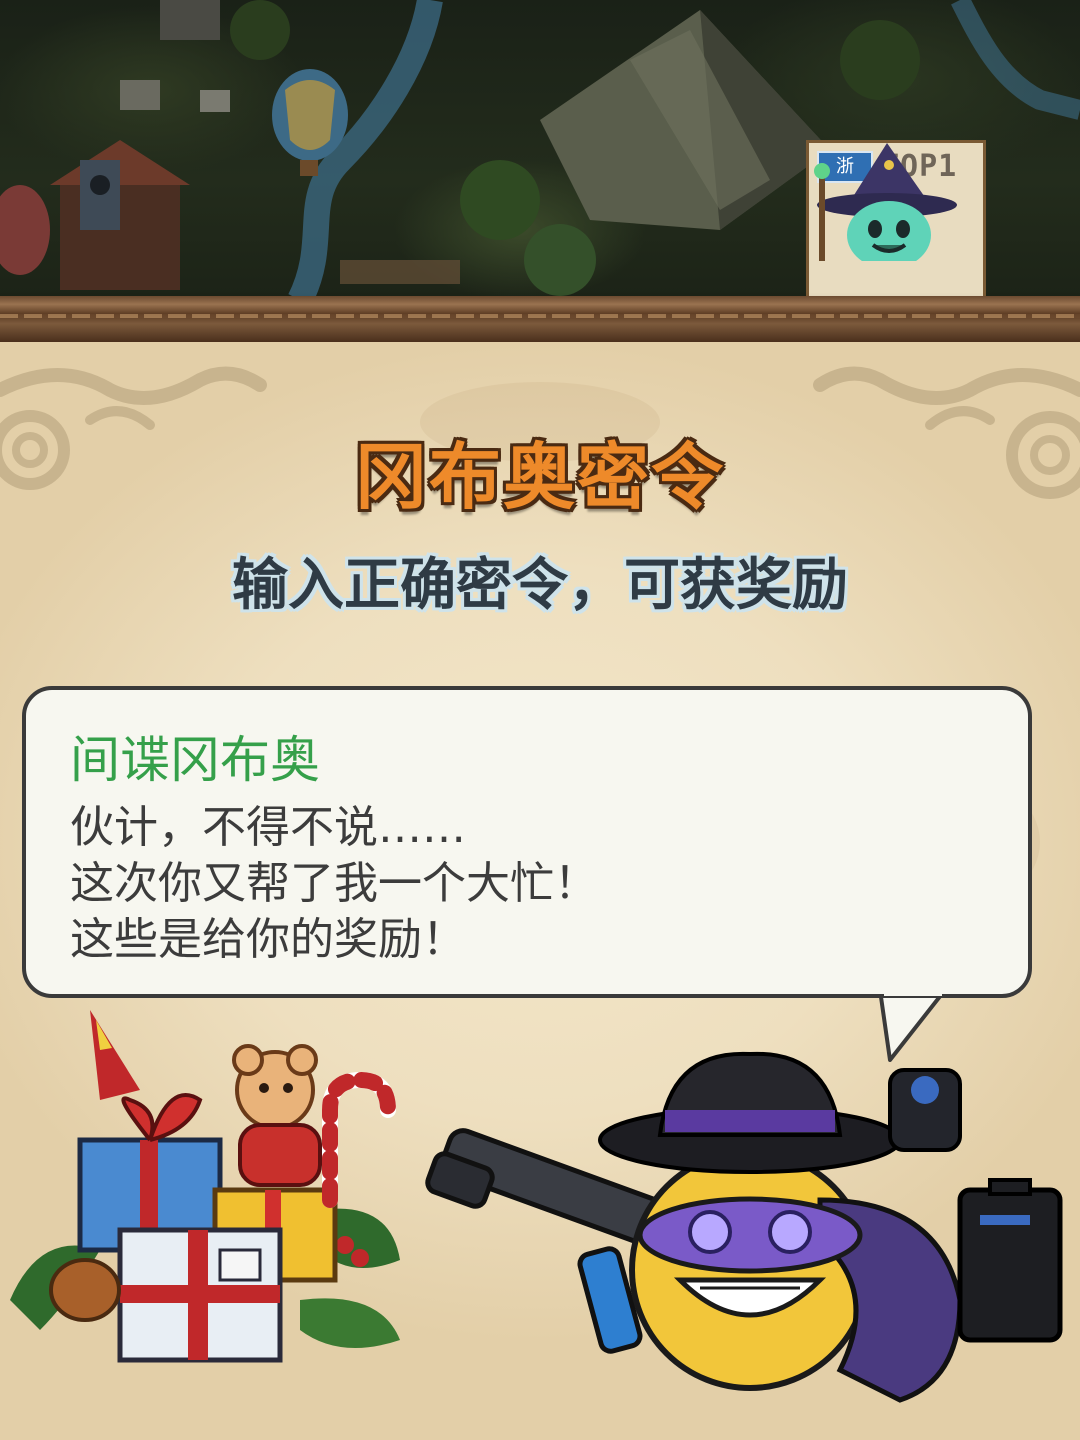 The width and height of the screenshot is (1080, 1440). I want to click on panel-subtitle: 输入正确密令，可获奖励, so click(540, 585).